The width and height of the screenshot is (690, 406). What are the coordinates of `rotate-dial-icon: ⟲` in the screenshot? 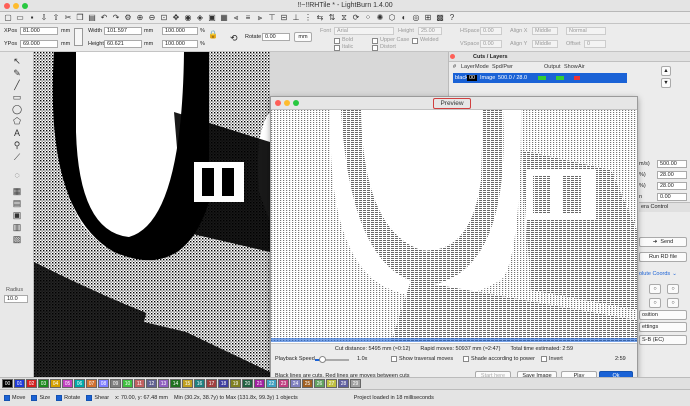 It's located at (234, 38).